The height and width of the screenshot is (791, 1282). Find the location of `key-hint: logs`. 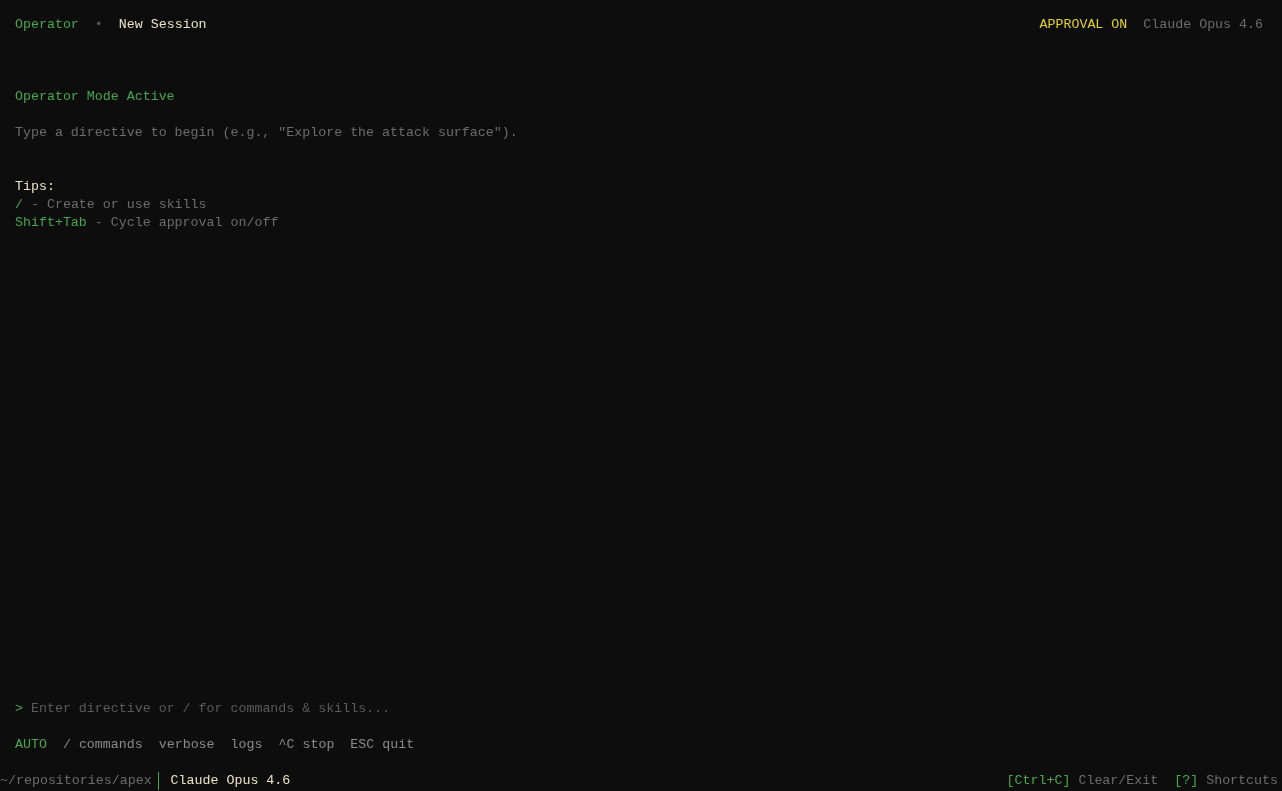

key-hint: logs is located at coordinates (246, 745).